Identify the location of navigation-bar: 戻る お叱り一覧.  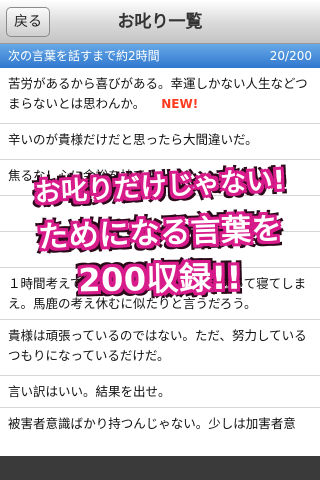
(160, 22).